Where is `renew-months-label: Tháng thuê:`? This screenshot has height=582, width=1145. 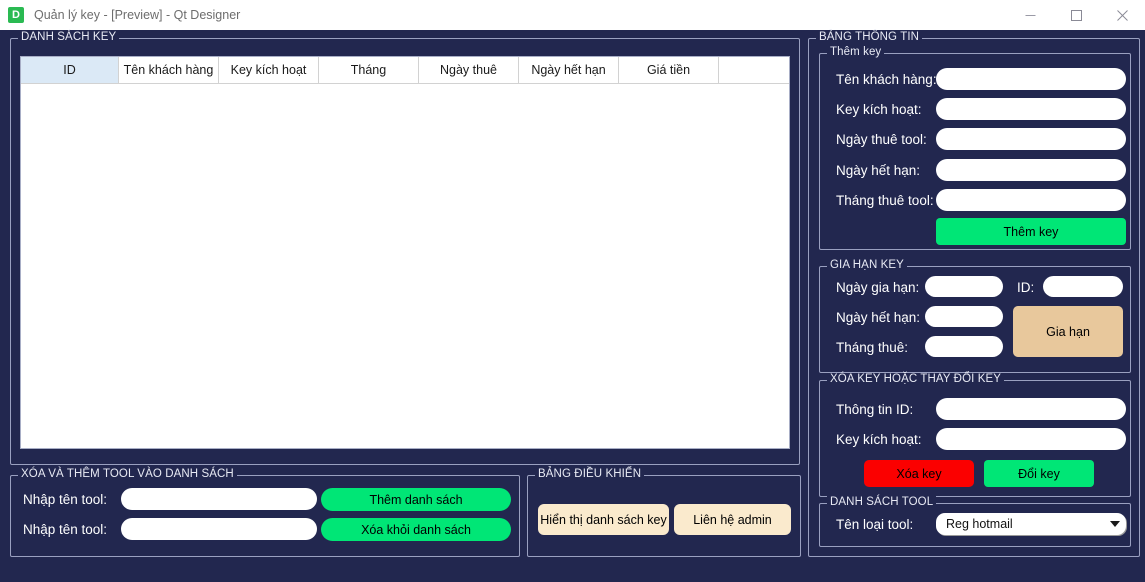
renew-months-label: Tháng thuê: is located at coordinates (872, 347).